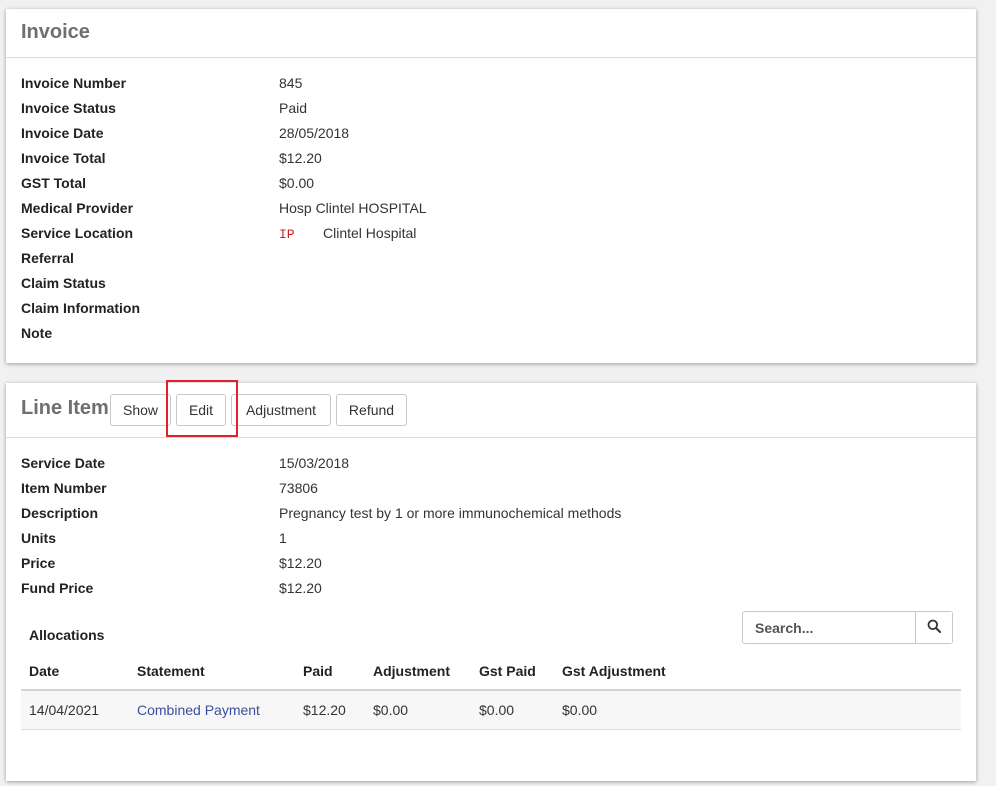  Describe the element at coordinates (512, 672) in the screenshot. I see `column-header-gst-paid: Gst Paid` at that location.